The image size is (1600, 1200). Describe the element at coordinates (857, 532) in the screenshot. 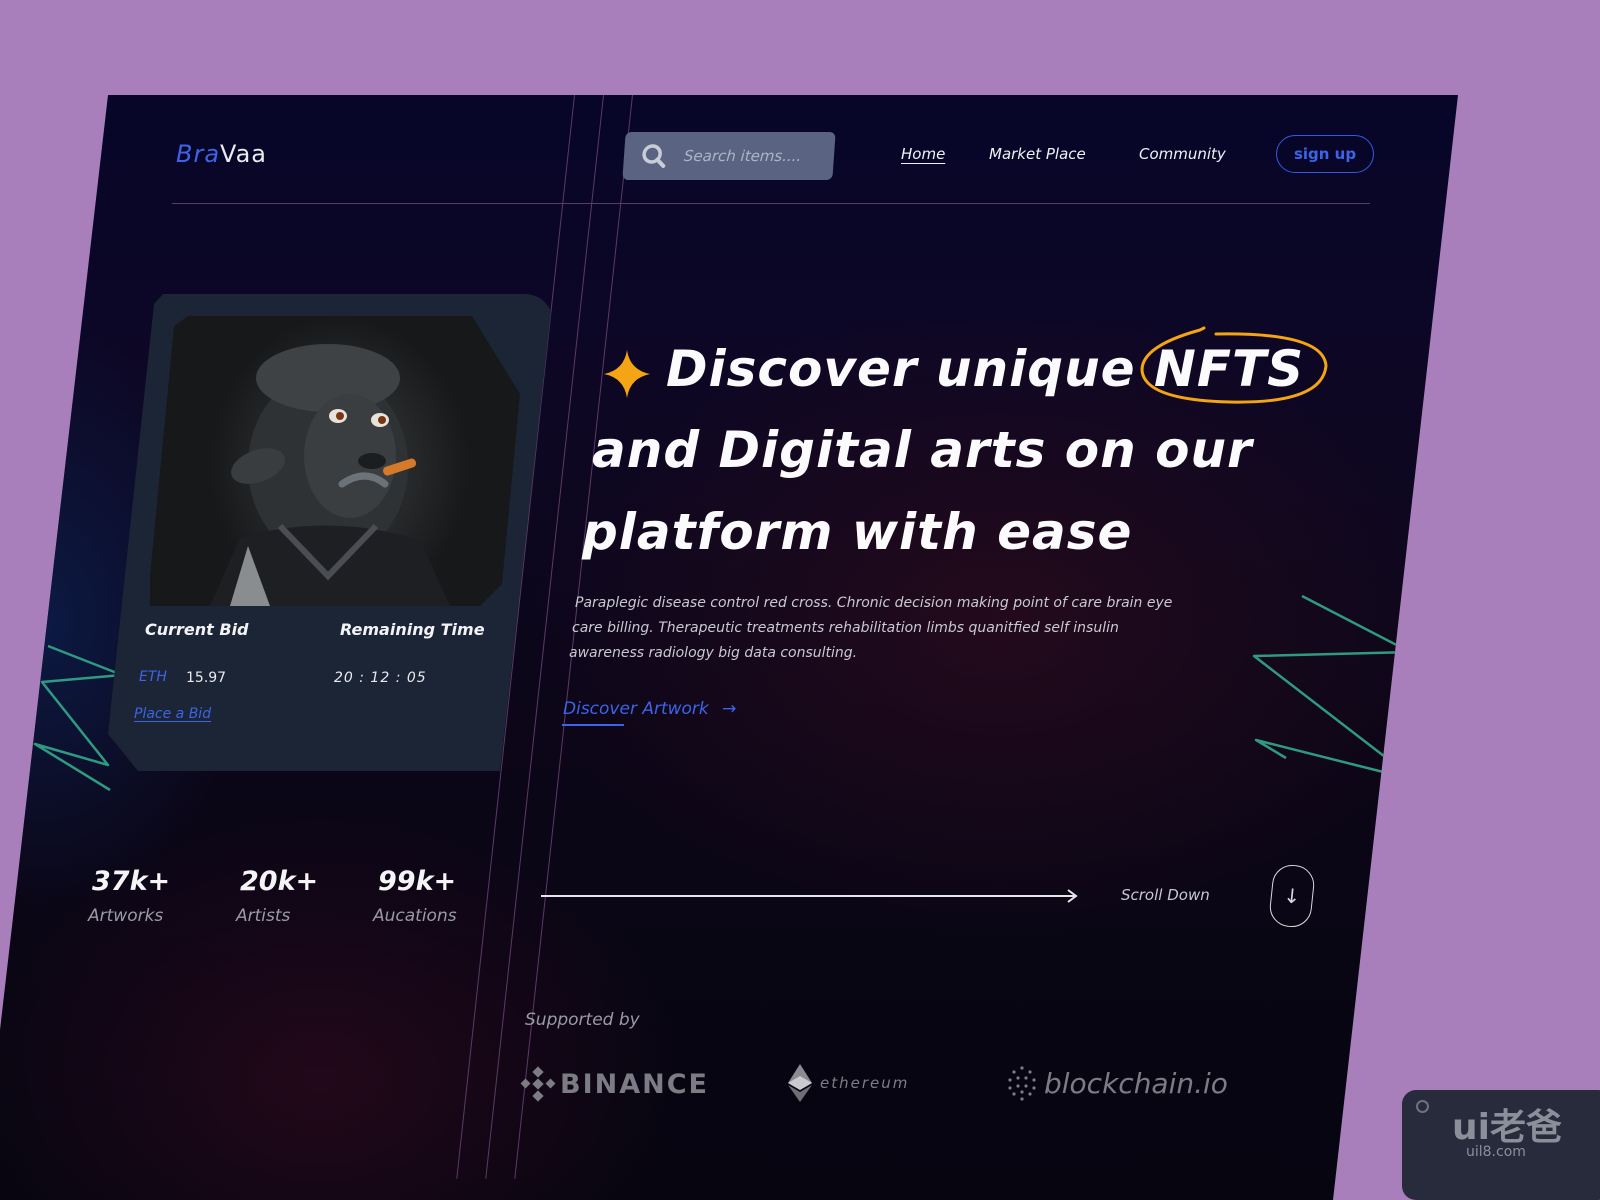

I see `hero-title-line3: platform with ease` at that location.